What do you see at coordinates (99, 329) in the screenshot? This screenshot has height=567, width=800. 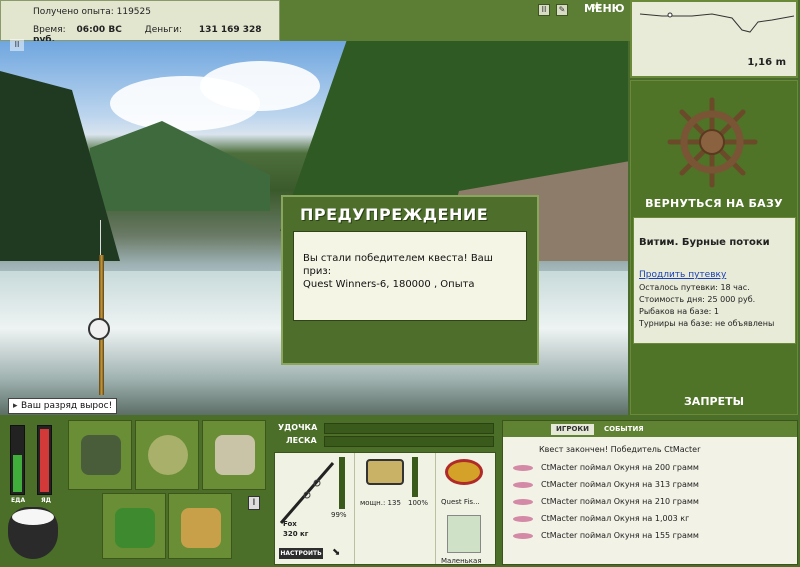 I see `reel-icon` at bounding box center [99, 329].